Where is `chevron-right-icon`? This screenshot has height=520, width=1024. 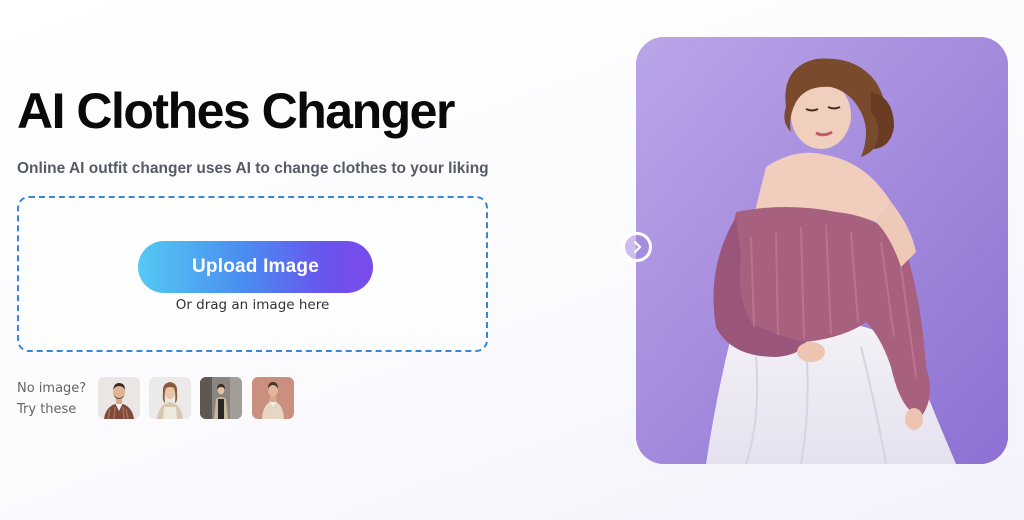
chevron-right-icon is located at coordinates (637, 247).